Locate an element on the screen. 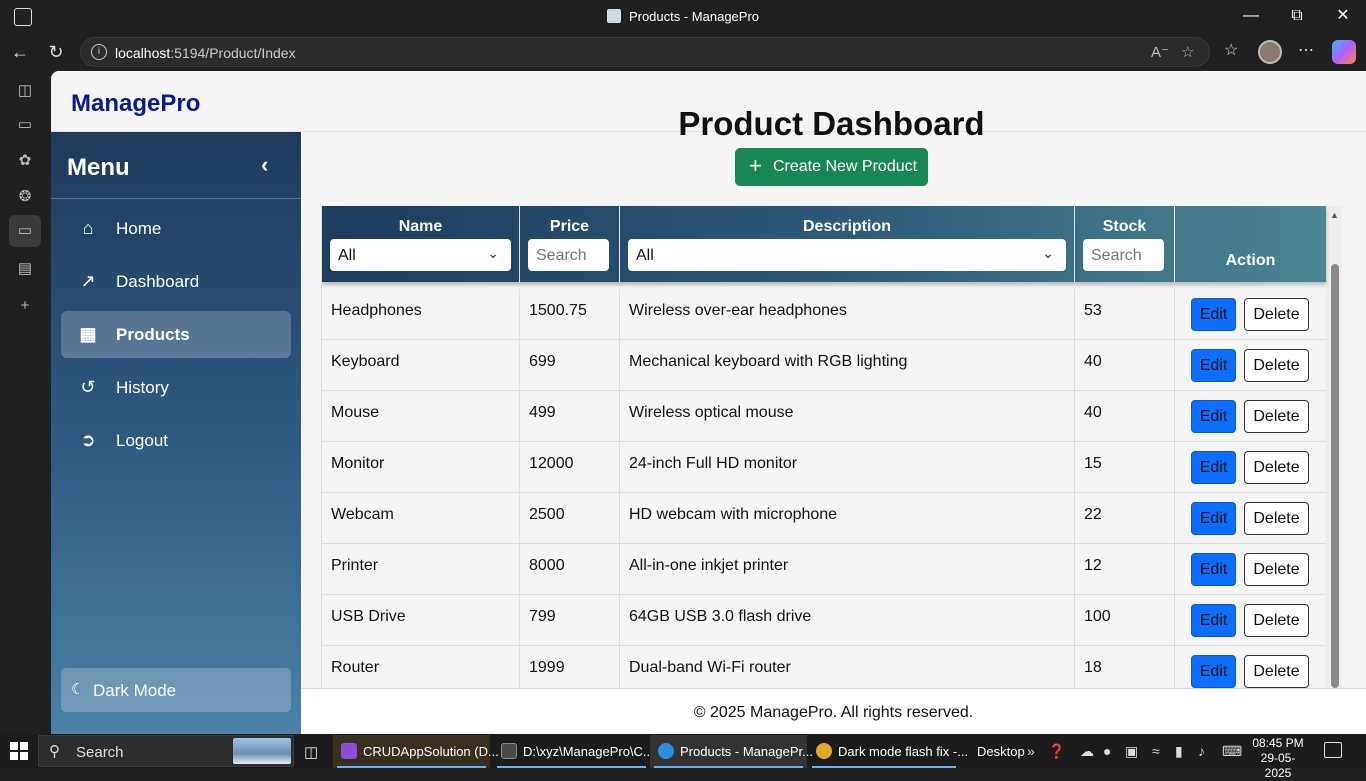 Image resolution: width=1366 pixels, height=781 pixels. clock: 08:45 PM 29-05-2025 is located at coordinates (1278, 758).